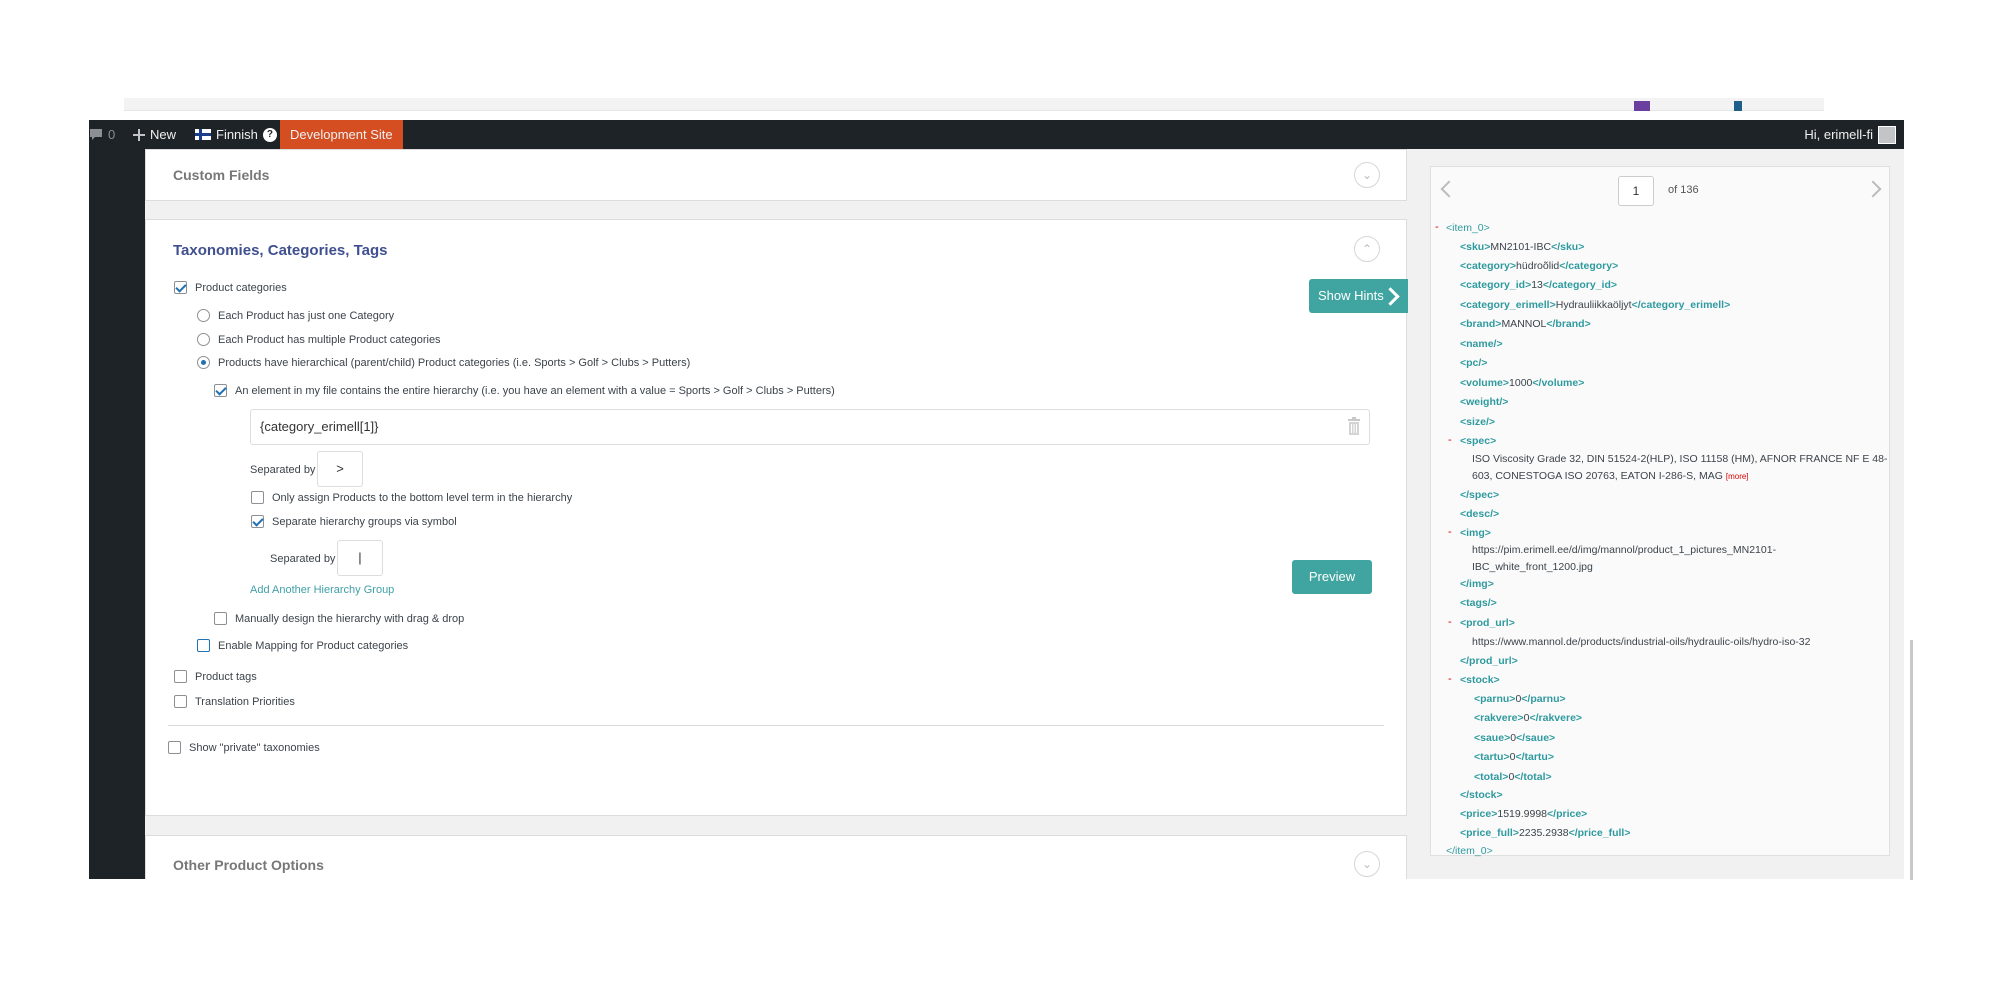 The image size is (2016, 996). I want to click on collapse-prod-url-icon: -, so click(1450, 622).